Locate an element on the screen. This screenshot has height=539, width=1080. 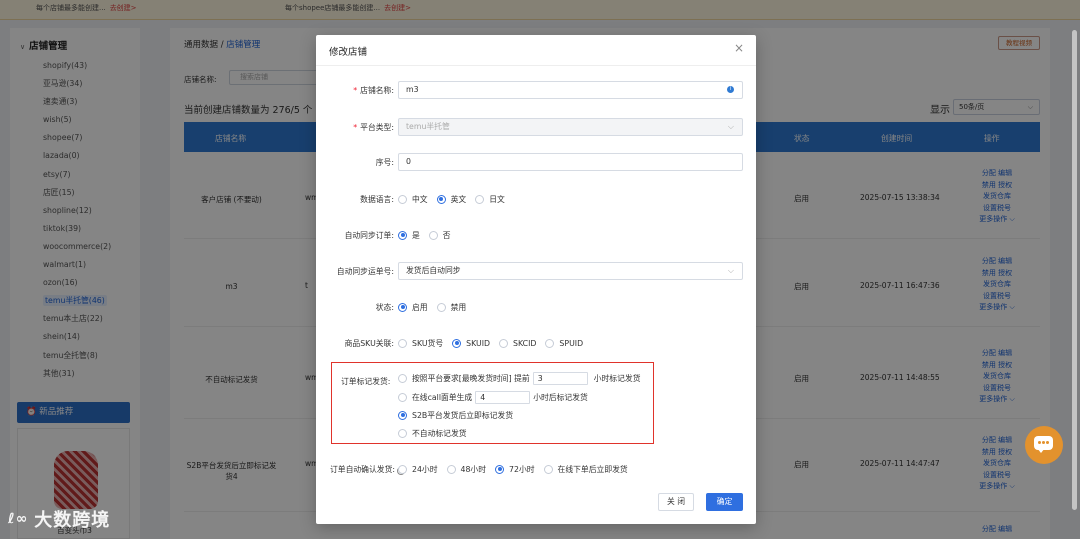
mark-option-none: 不自动标记发货 is located at coordinates (432, 433).